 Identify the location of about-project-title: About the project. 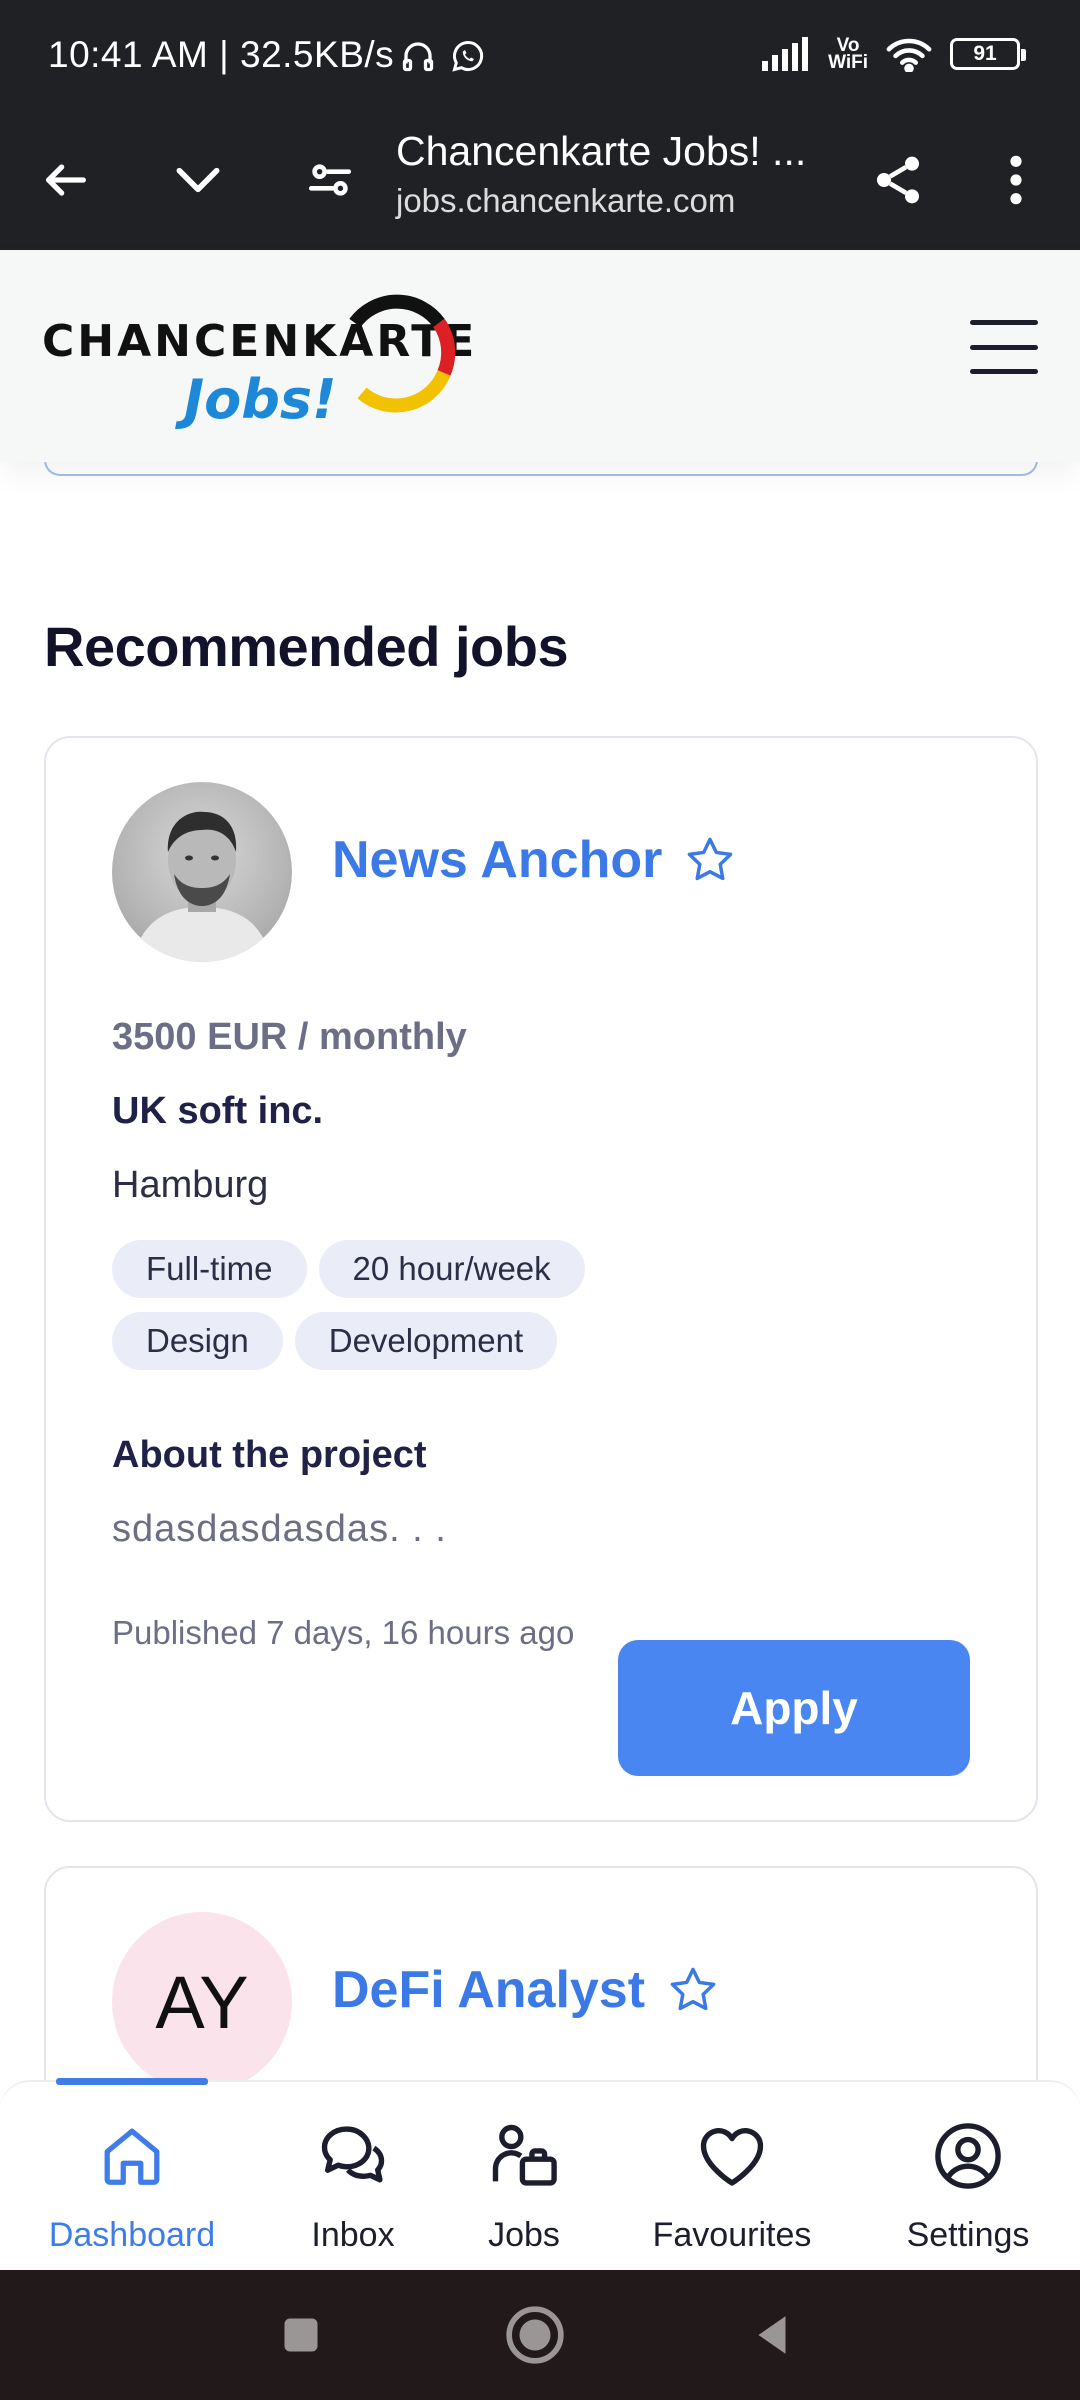
(269, 1455).